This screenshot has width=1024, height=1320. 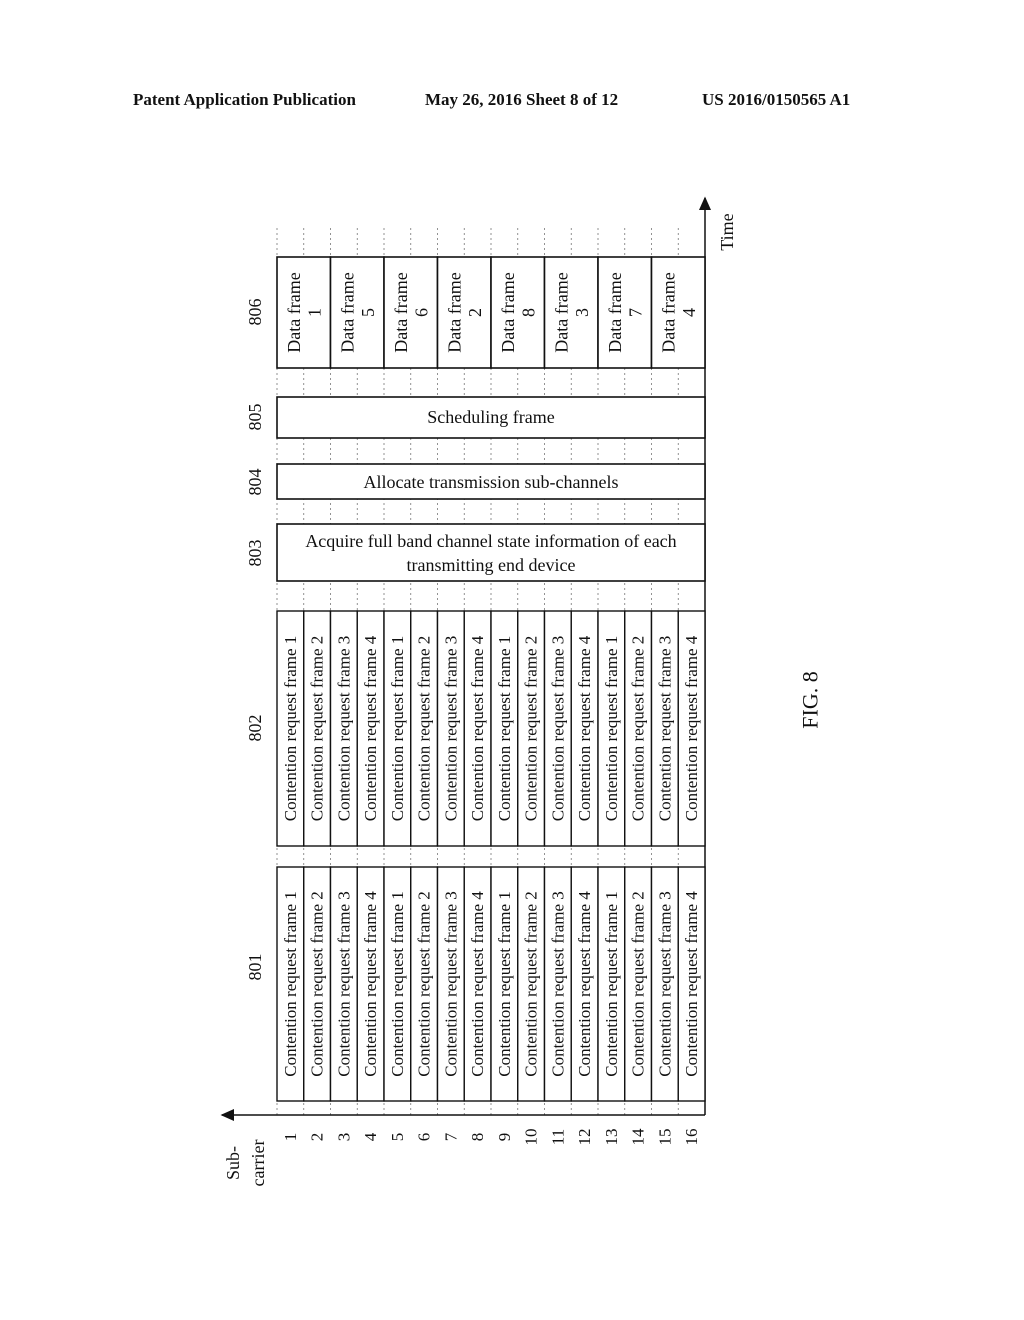 I want to click on subcarrier-number: 11, so click(x=557, y=1137).